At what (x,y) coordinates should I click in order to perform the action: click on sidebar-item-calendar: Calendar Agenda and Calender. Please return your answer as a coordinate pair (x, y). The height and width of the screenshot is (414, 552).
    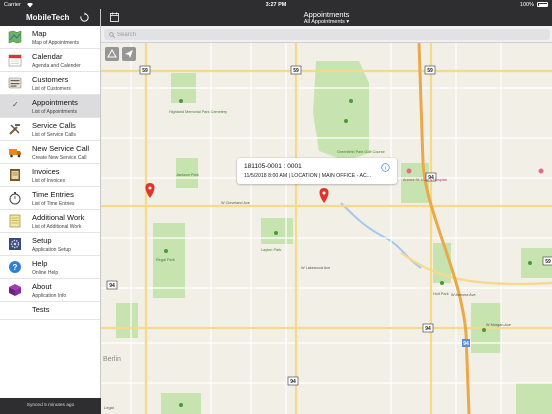
    Looking at the image, I should click on (50, 60).